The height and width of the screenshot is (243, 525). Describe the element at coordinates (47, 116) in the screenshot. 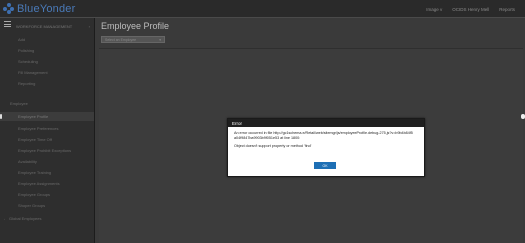

I see `sidebar-item-employee-profile: Employee Profile` at that location.